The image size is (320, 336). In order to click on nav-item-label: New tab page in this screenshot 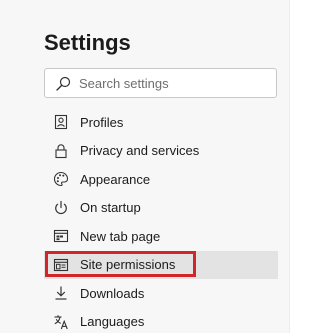, I will do `click(120, 236)`.